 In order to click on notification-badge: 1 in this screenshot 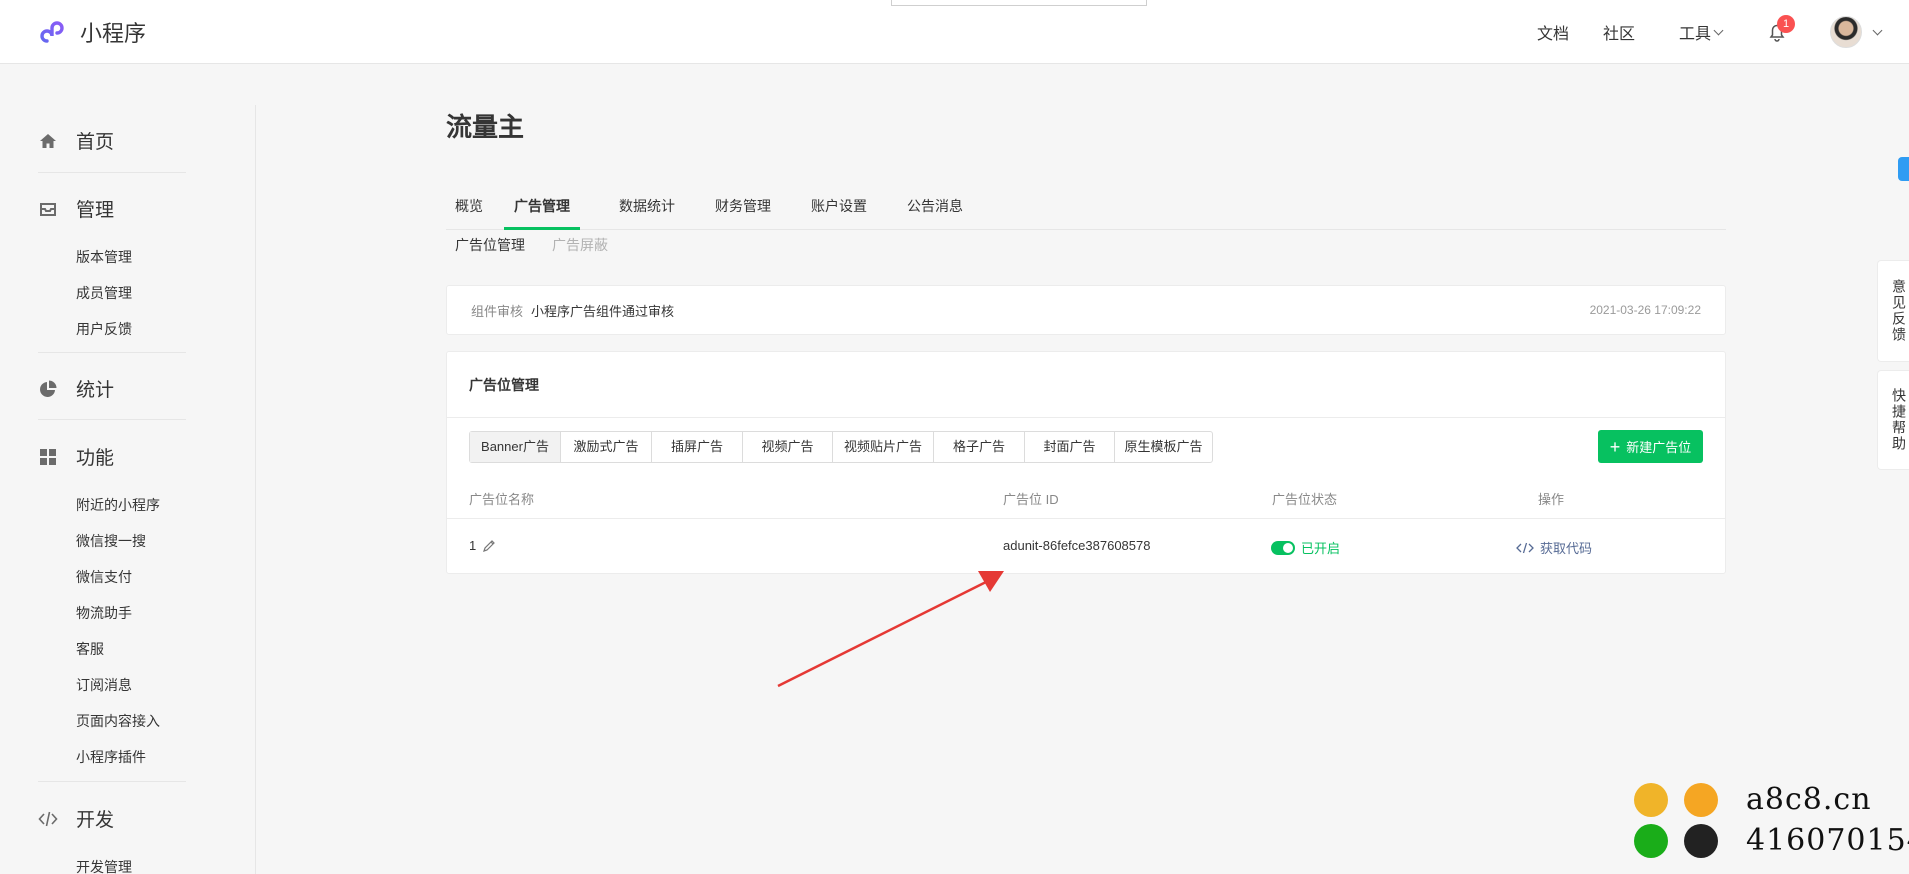, I will do `click(1786, 24)`.